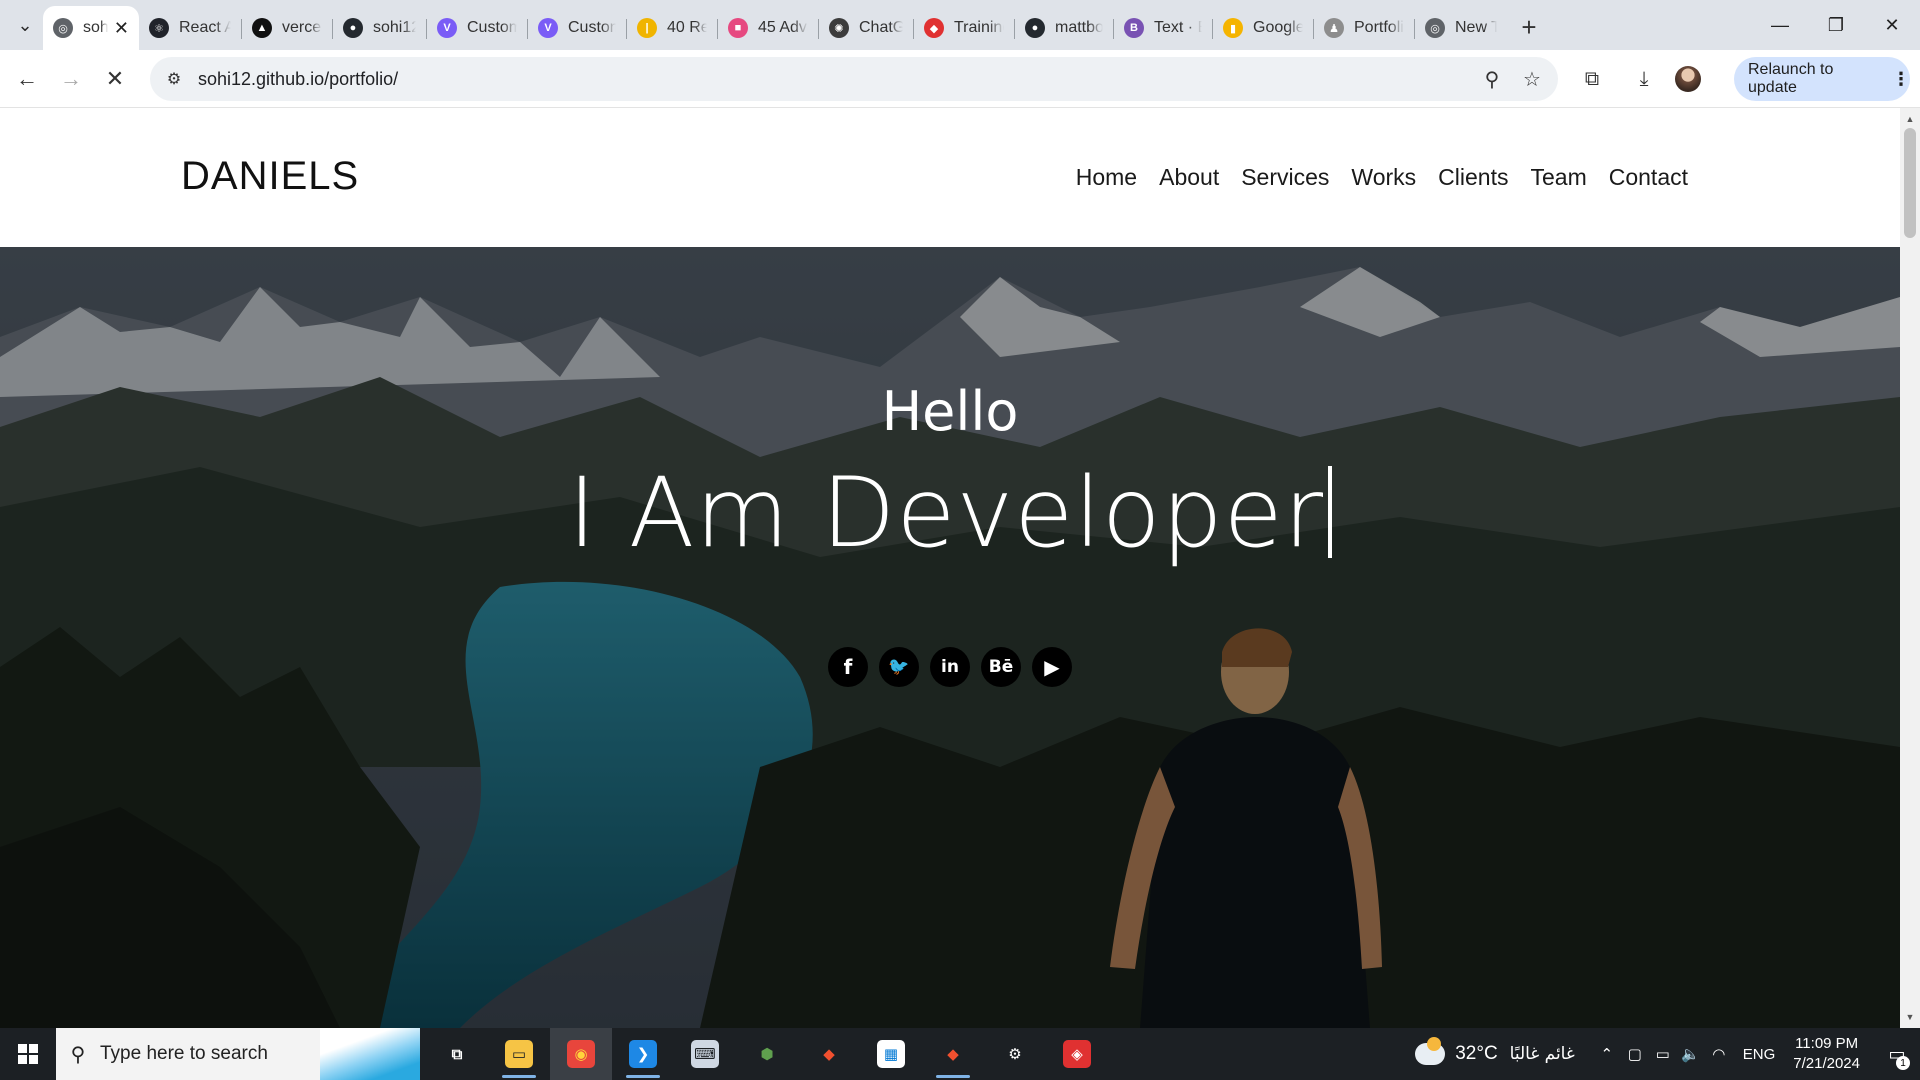 The width and height of the screenshot is (1920, 1080). Describe the element at coordinates (1383, 177) in the screenshot. I see `nav-link-works: Works` at that location.